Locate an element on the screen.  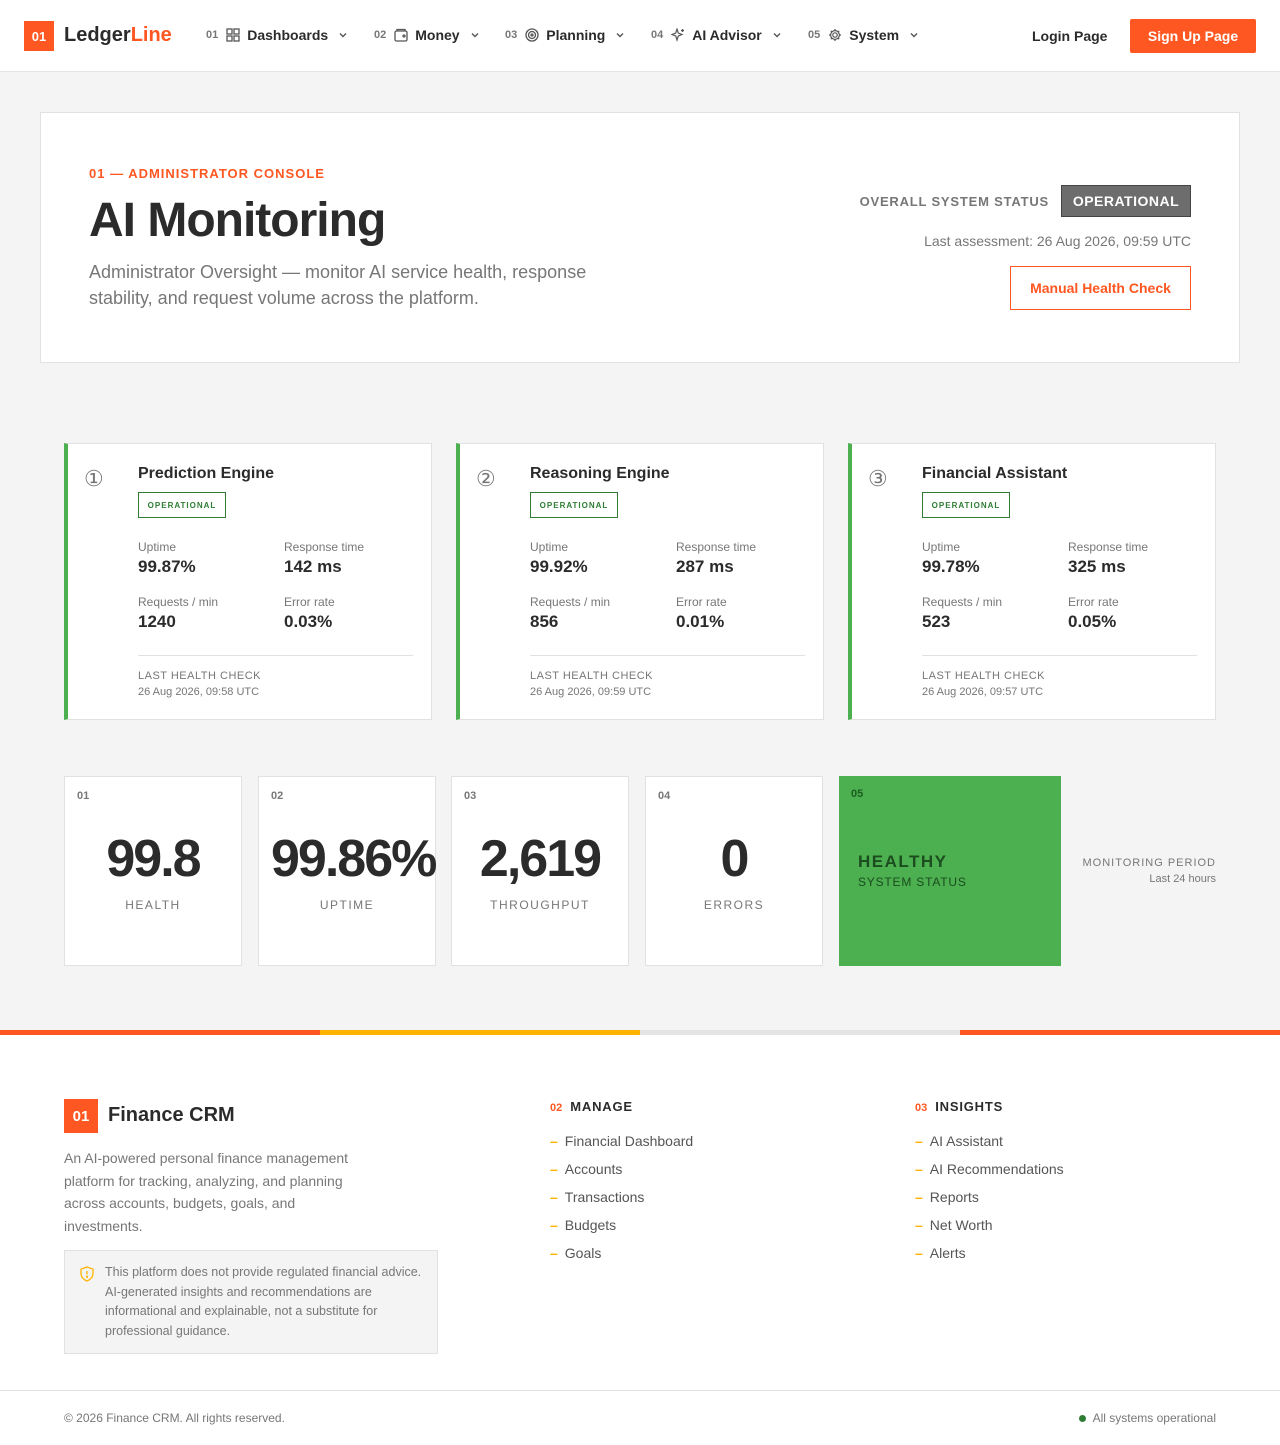
footer-brand: Finance CRM is located at coordinates (171, 1115).